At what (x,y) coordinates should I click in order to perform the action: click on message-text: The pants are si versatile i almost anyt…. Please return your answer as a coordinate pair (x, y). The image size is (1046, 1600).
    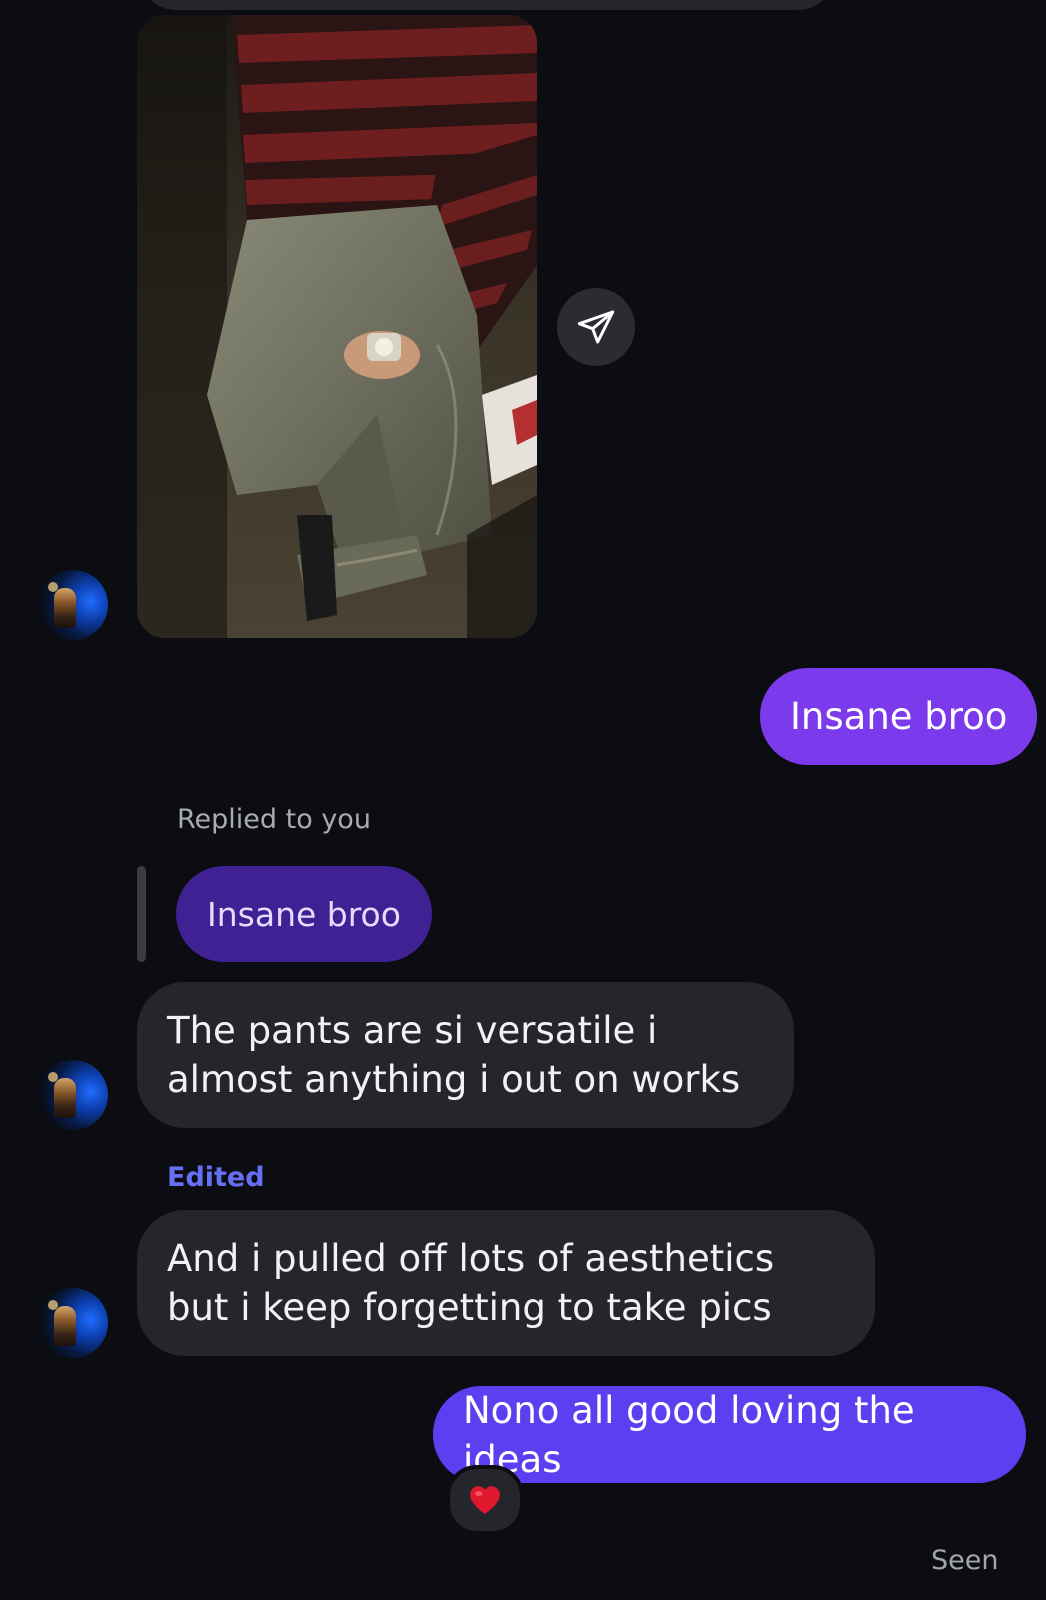
    Looking at the image, I should click on (454, 1055).